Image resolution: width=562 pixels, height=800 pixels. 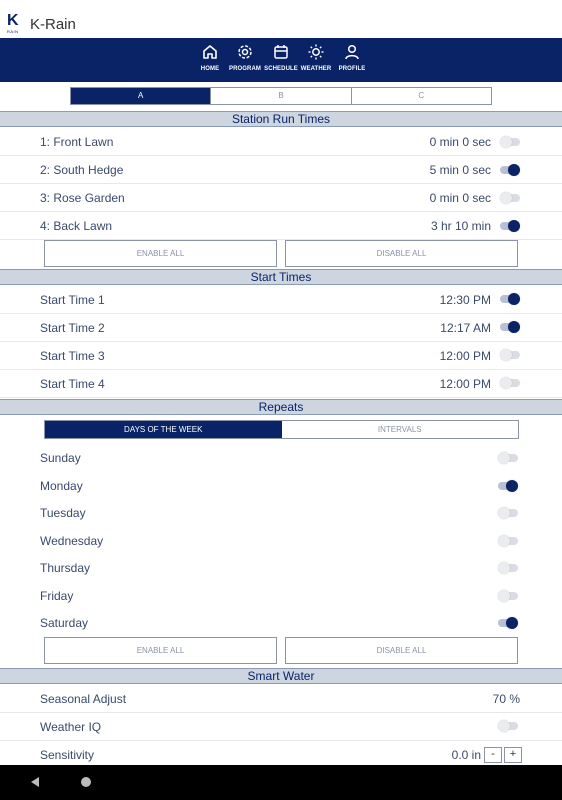 I want to click on sensitivity-label: Sensitivity, so click(x=67, y=755).